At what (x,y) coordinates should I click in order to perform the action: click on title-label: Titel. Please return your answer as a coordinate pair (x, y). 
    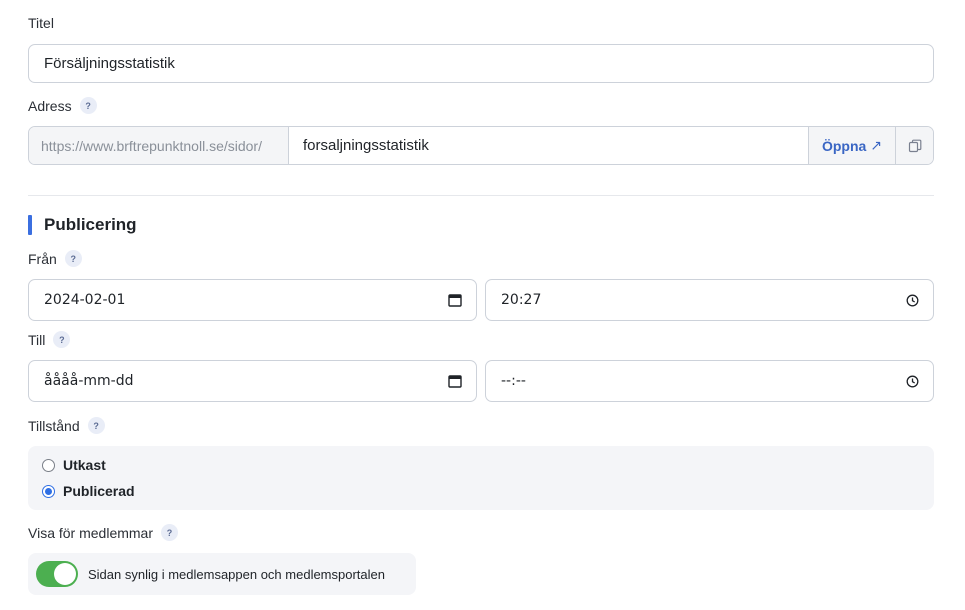
    Looking at the image, I should click on (41, 23).